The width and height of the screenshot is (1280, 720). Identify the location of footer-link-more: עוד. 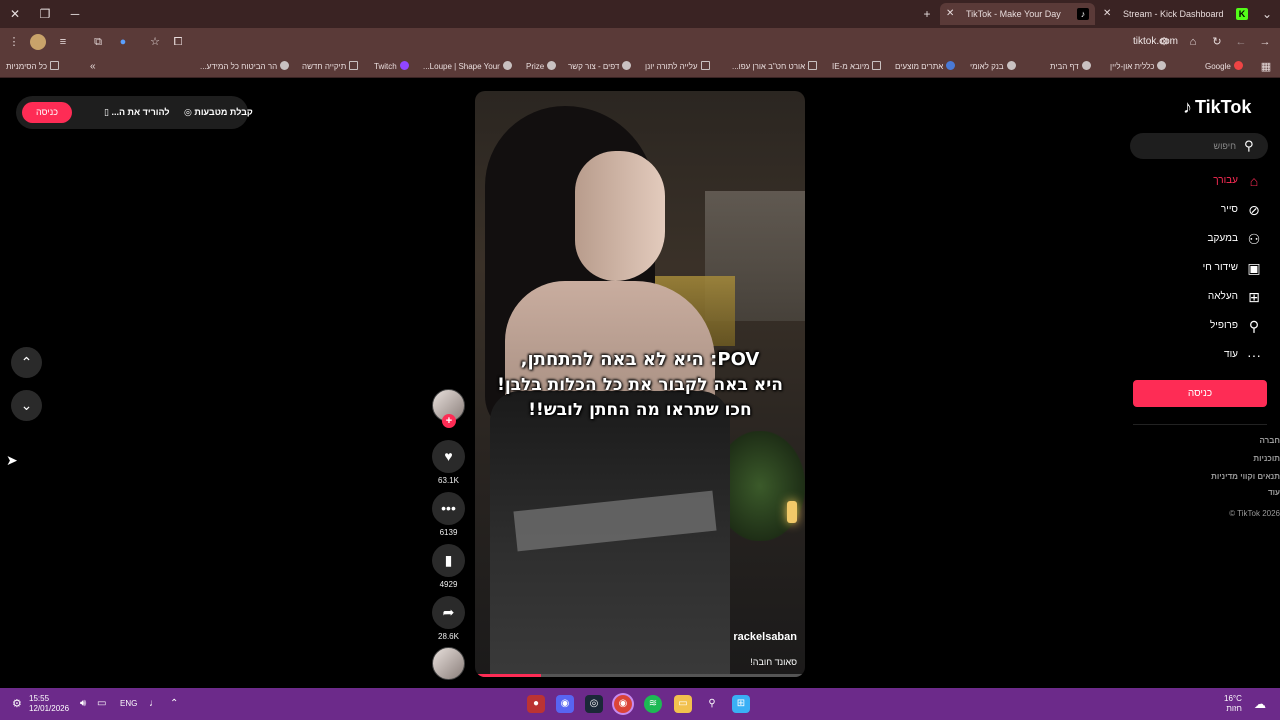
(1210, 492).